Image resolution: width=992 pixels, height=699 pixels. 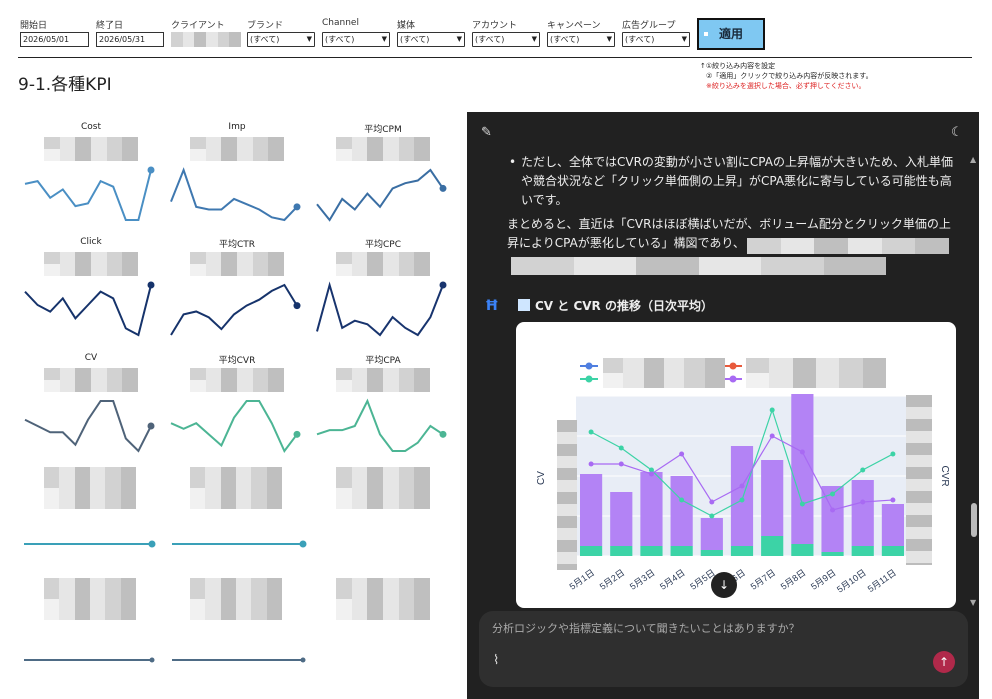 I want to click on page-title: 9-1.各種KPI, so click(x=65, y=85).